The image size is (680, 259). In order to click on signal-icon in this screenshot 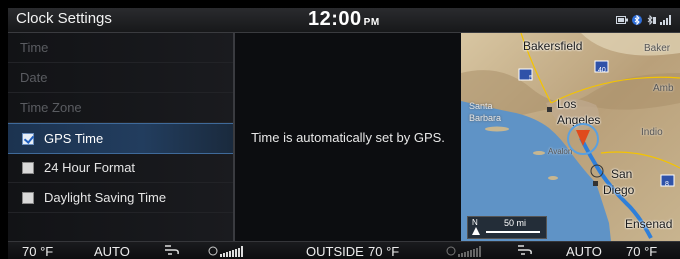, I will do `click(666, 21)`.